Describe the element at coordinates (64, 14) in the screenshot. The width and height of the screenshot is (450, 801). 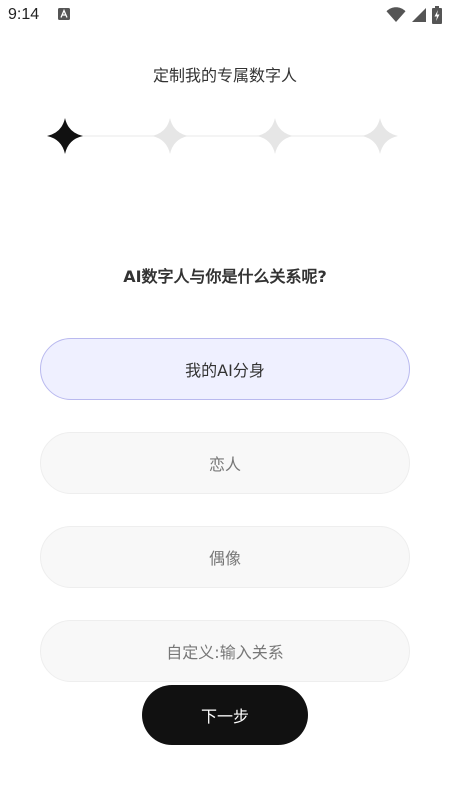
I see `android-a-icon` at that location.